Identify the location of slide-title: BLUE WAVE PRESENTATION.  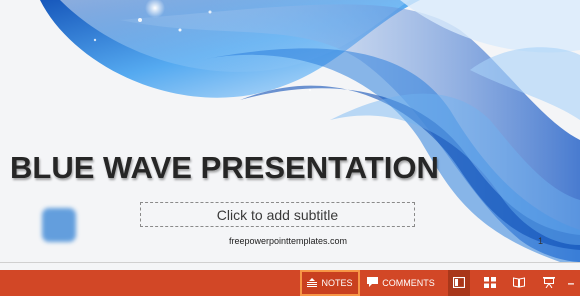
(230, 168).